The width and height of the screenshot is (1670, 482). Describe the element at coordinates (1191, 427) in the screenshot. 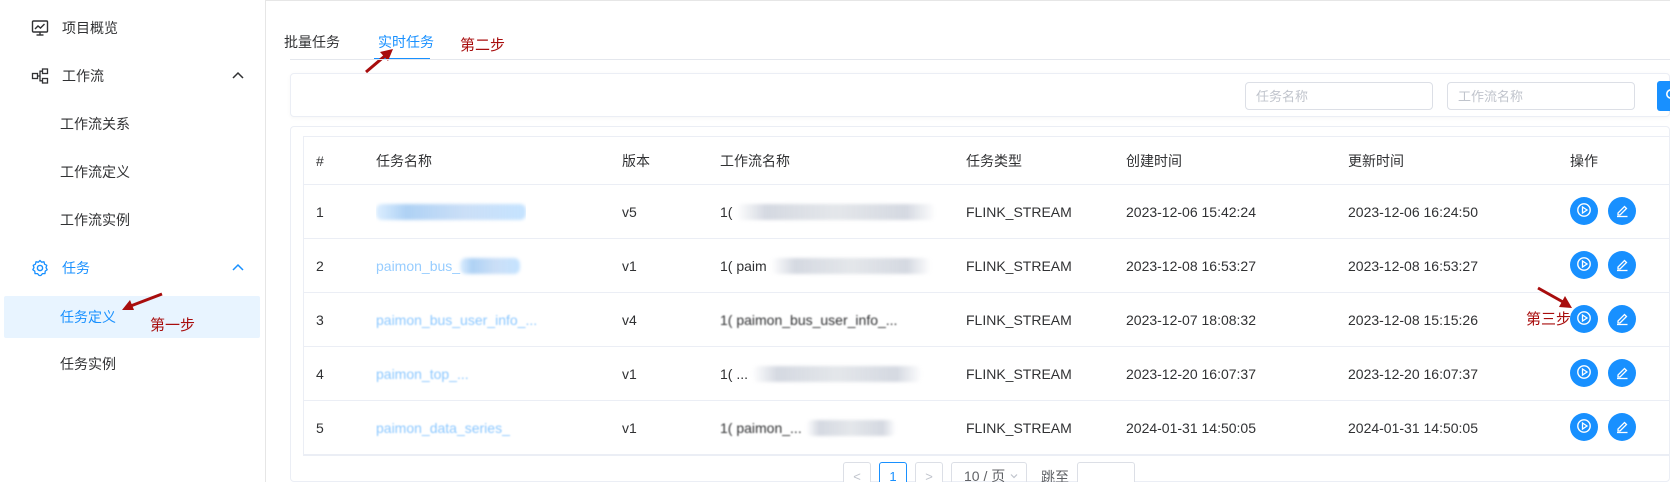

I see `row-created-time: 2024-01-31 14:50:05` at that location.